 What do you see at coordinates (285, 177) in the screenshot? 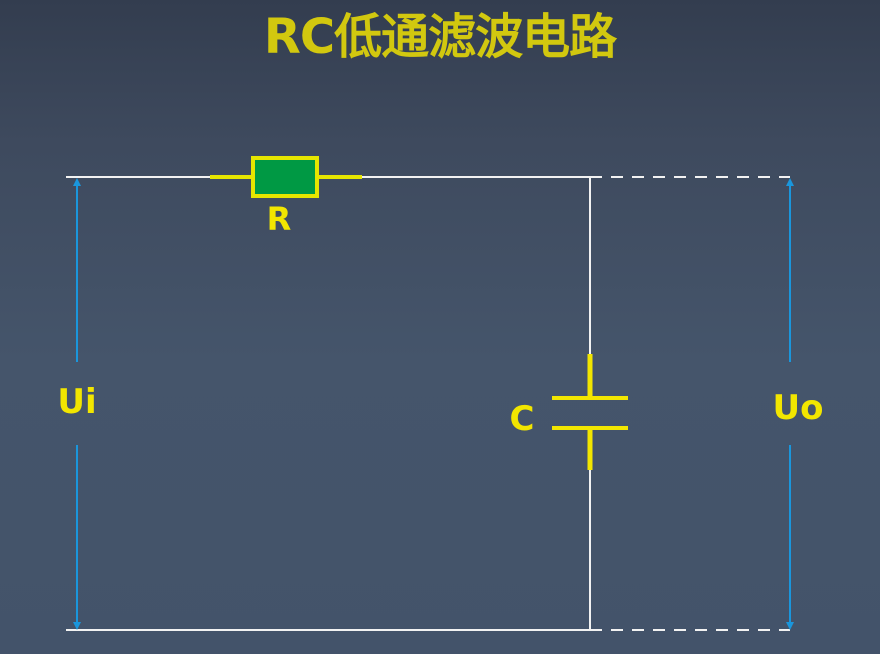
I see `resistor-body` at bounding box center [285, 177].